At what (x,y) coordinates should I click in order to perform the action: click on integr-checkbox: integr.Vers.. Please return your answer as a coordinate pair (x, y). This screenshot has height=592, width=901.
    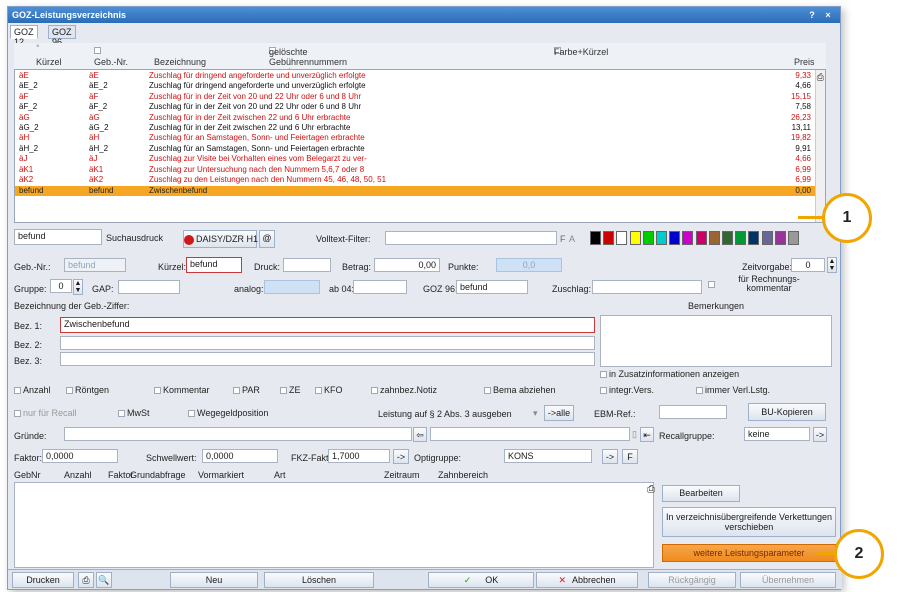
    Looking at the image, I should click on (627, 390).